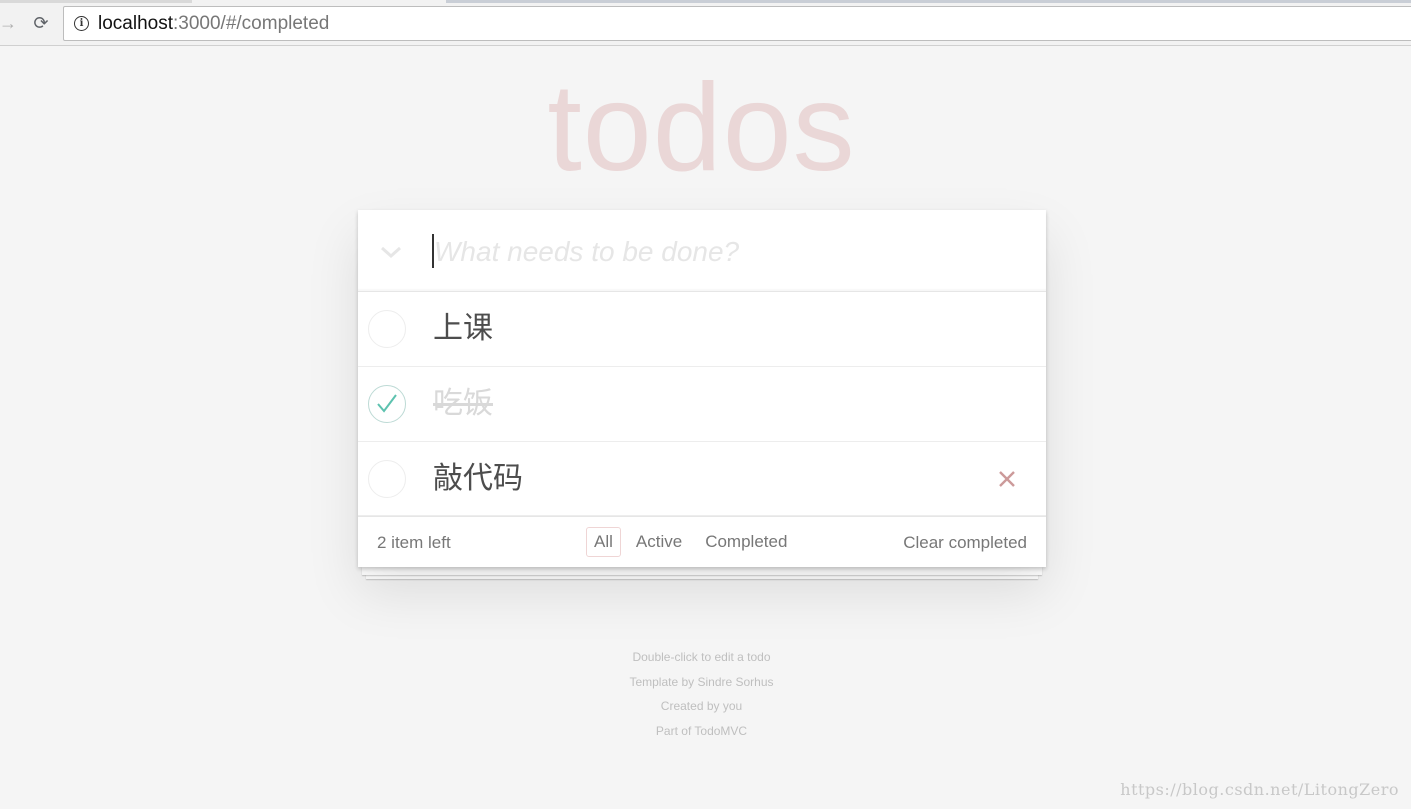  What do you see at coordinates (414, 542) in the screenshot?
I see `todo-count: 2 item left` at bounding box center [414, 542].